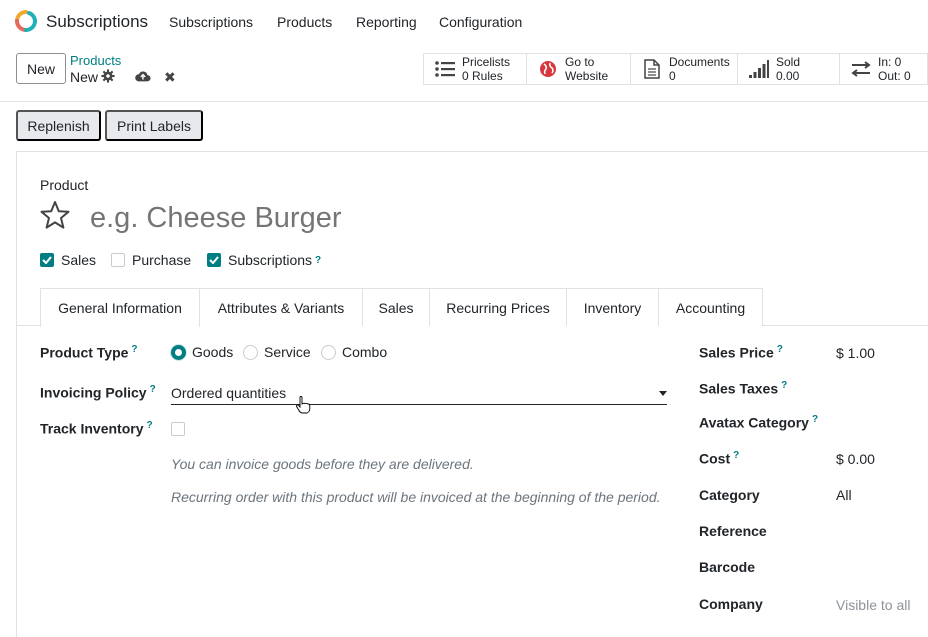 The height and width of the screenshot is (637, 928). Describe the element at coordinates (396, 307) in the screenshot. I see `tab-sales: Sales` at that location.